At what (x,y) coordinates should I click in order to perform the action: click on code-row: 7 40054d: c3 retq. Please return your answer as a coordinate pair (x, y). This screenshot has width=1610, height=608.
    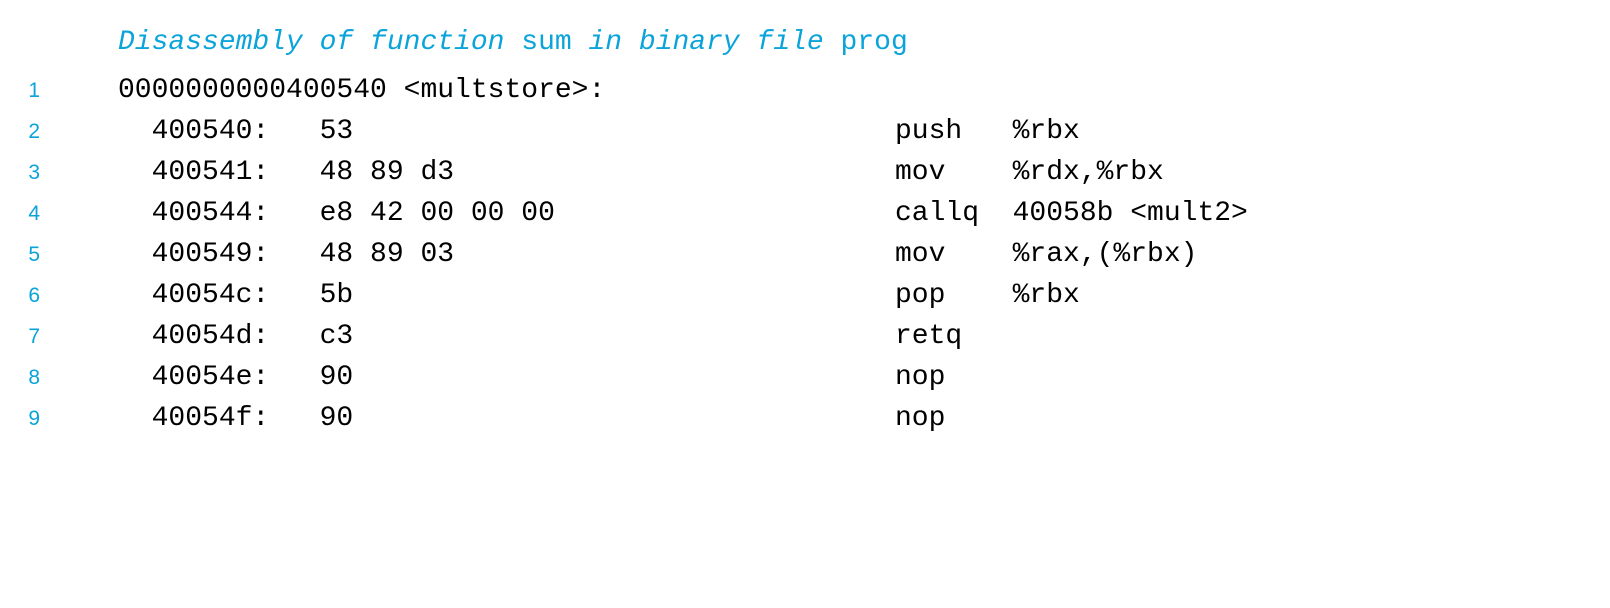
    Looking at the image, I should click on (805, 336).